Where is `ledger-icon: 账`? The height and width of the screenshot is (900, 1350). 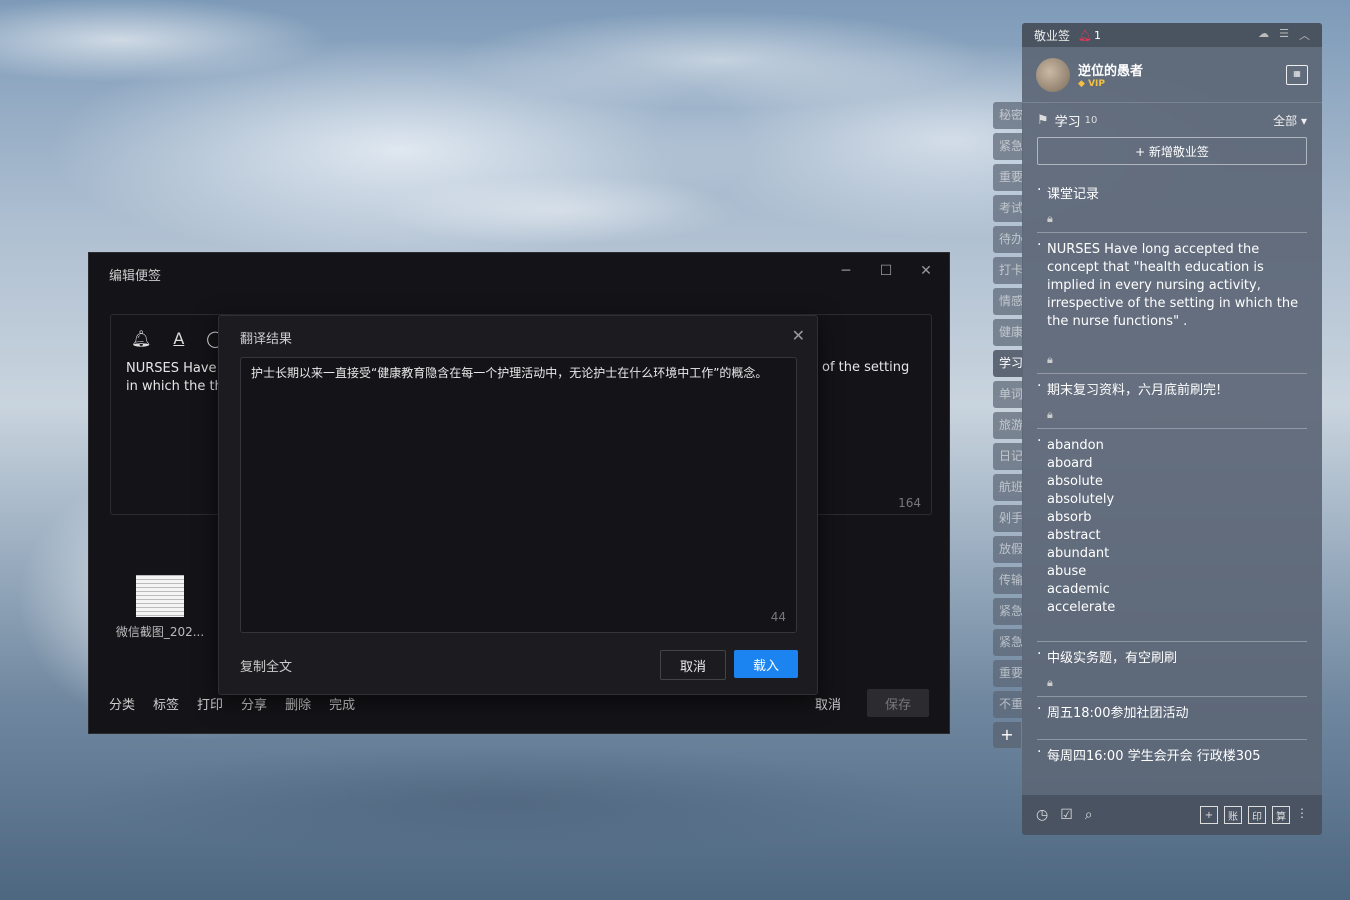
ledger-icon: 账 is located at coordinates (1233, 815).